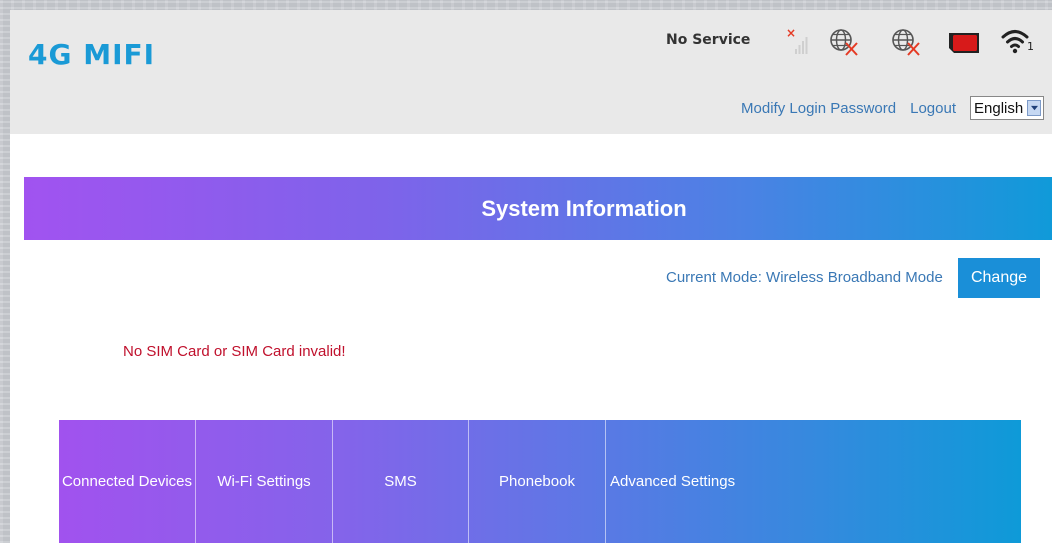 The height and width of the screenshot is (543, 1052). Describe the element at coordinates (933, 108) in the screenshot. I see `logout-link: Logout` at that location.